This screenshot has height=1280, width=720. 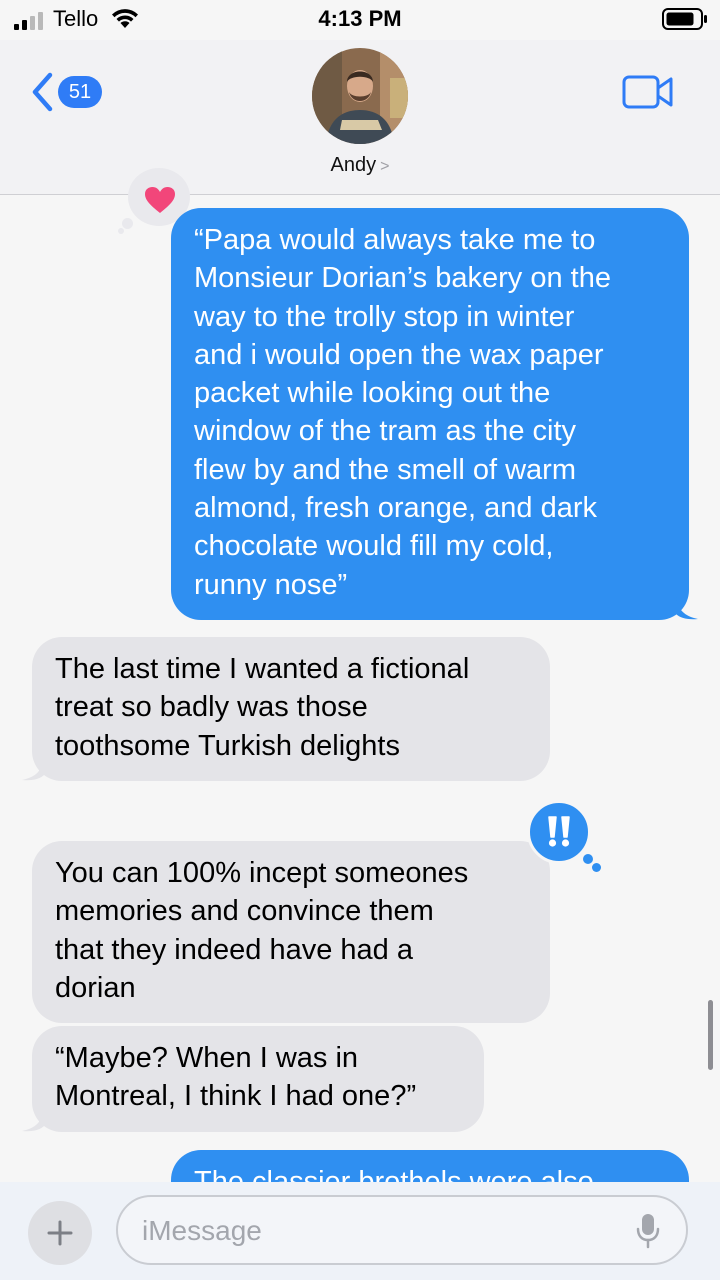 I want to click on chevron-right-icon: >, so click(x=385, y=166).